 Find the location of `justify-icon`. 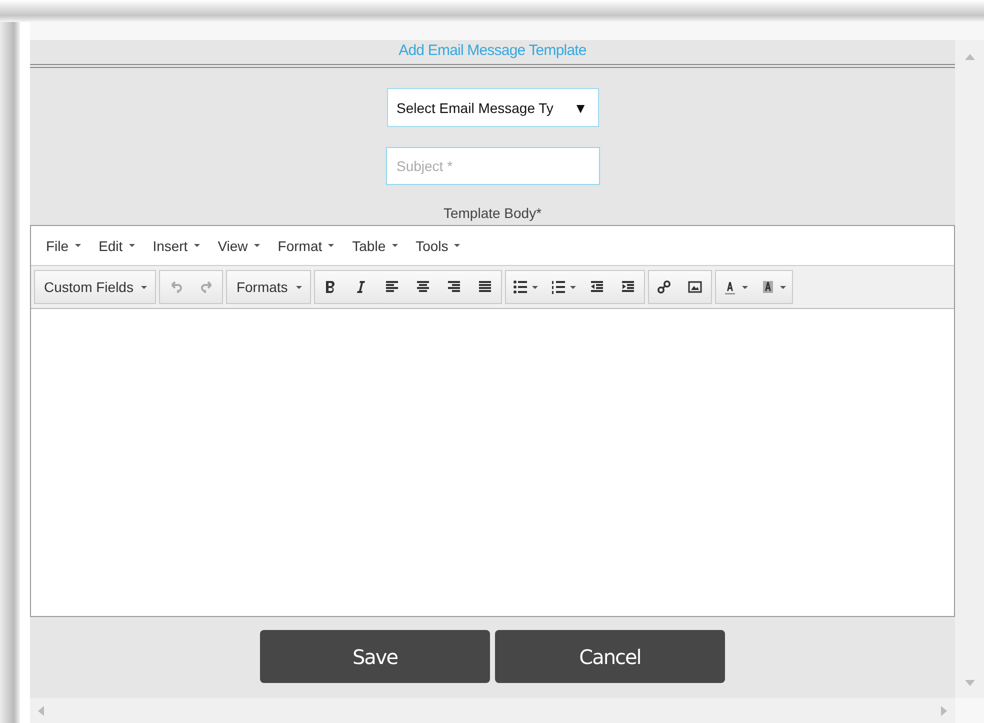

justify-icon is located at coordinates (485, 287).